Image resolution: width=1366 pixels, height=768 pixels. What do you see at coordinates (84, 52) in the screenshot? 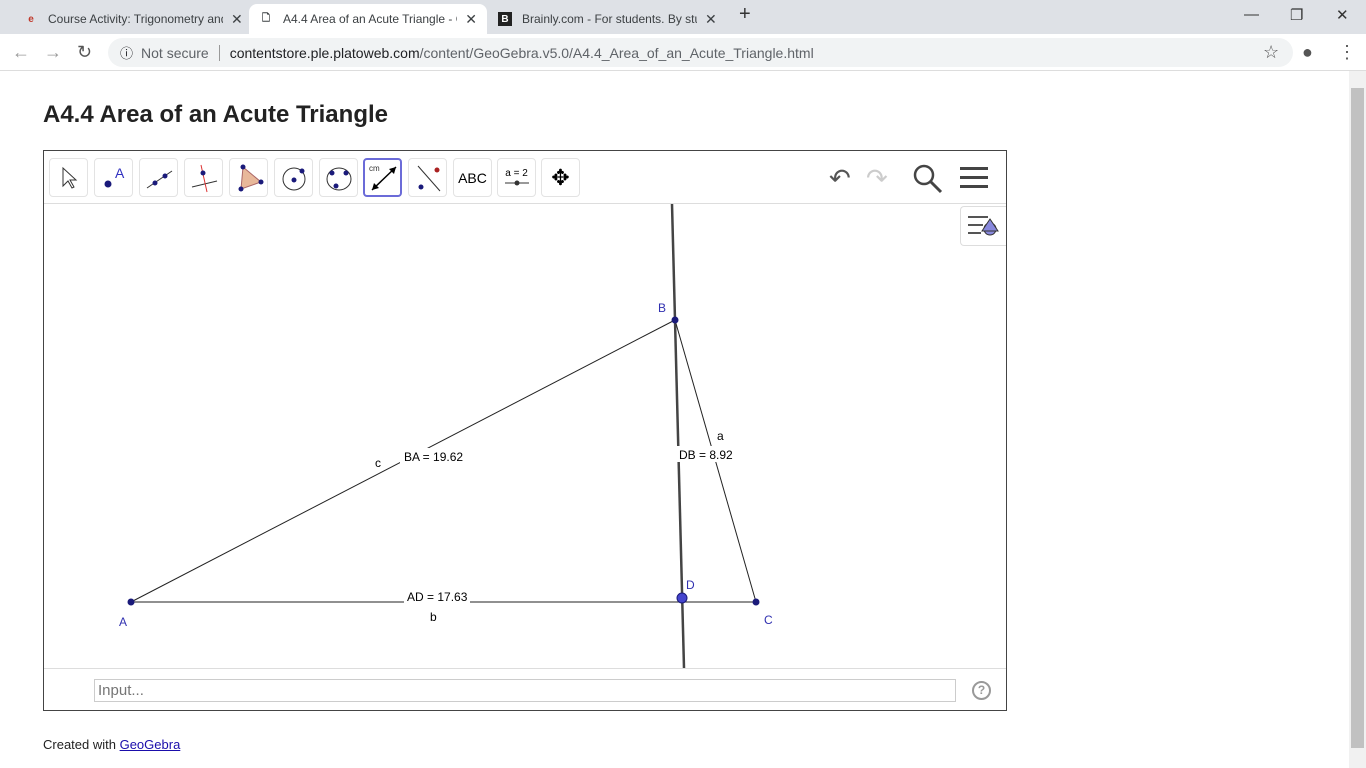
I see `reload-icon: ↻` at bounding box center [84, 52].